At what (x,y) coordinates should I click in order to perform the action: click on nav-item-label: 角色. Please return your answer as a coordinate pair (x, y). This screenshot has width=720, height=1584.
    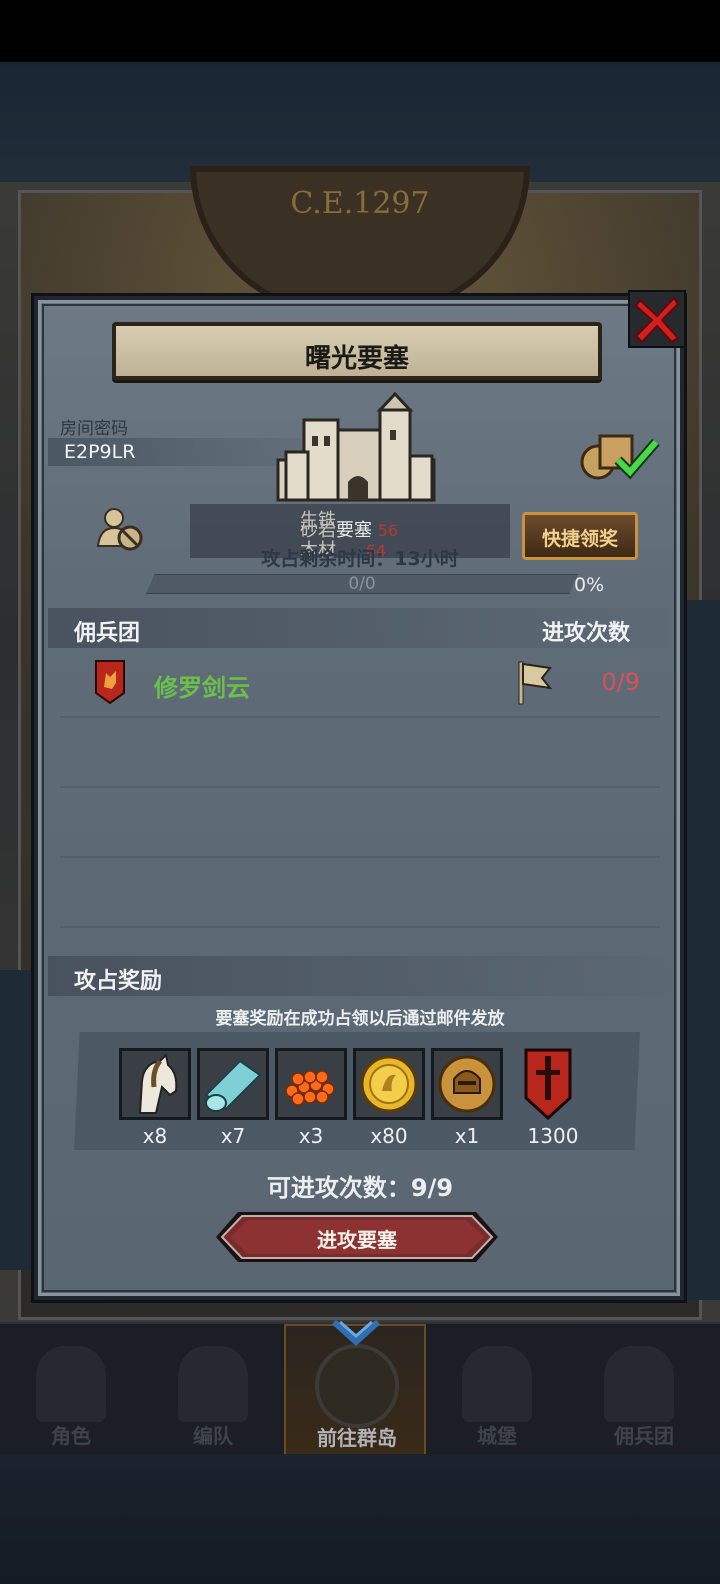
    Looking at the image, I should click on (71, 1436).